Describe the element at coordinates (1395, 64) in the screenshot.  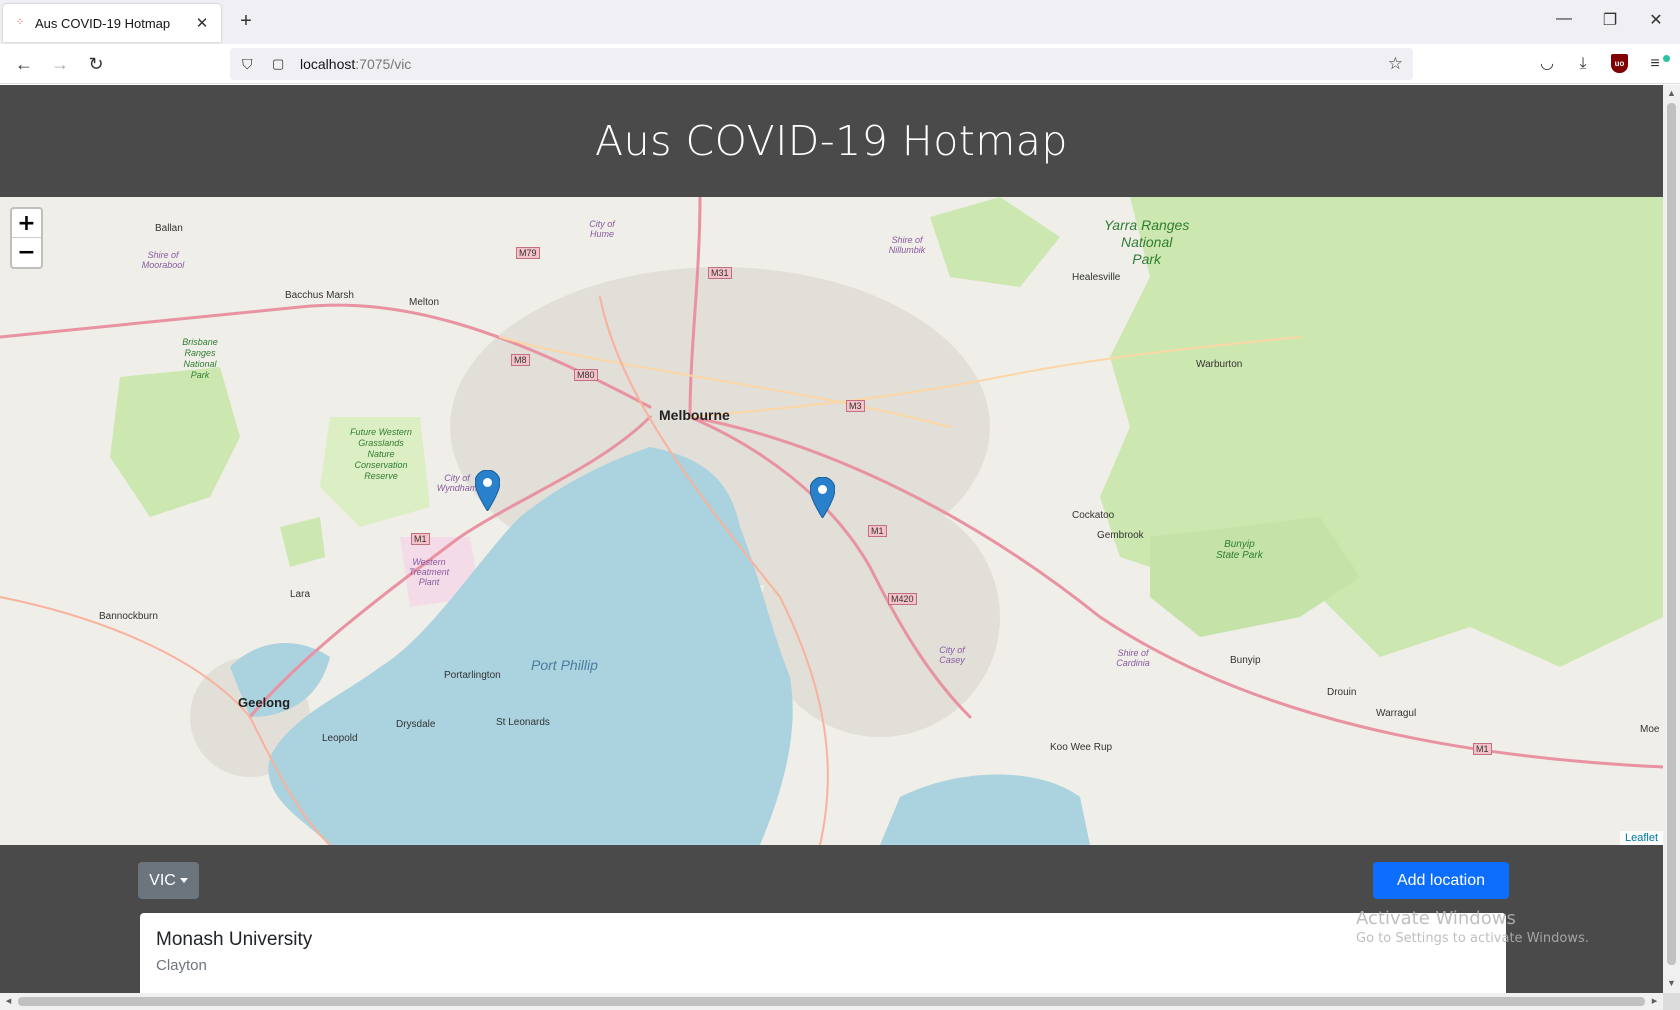
I see `bookmark-star-icon: ☆` at that location.